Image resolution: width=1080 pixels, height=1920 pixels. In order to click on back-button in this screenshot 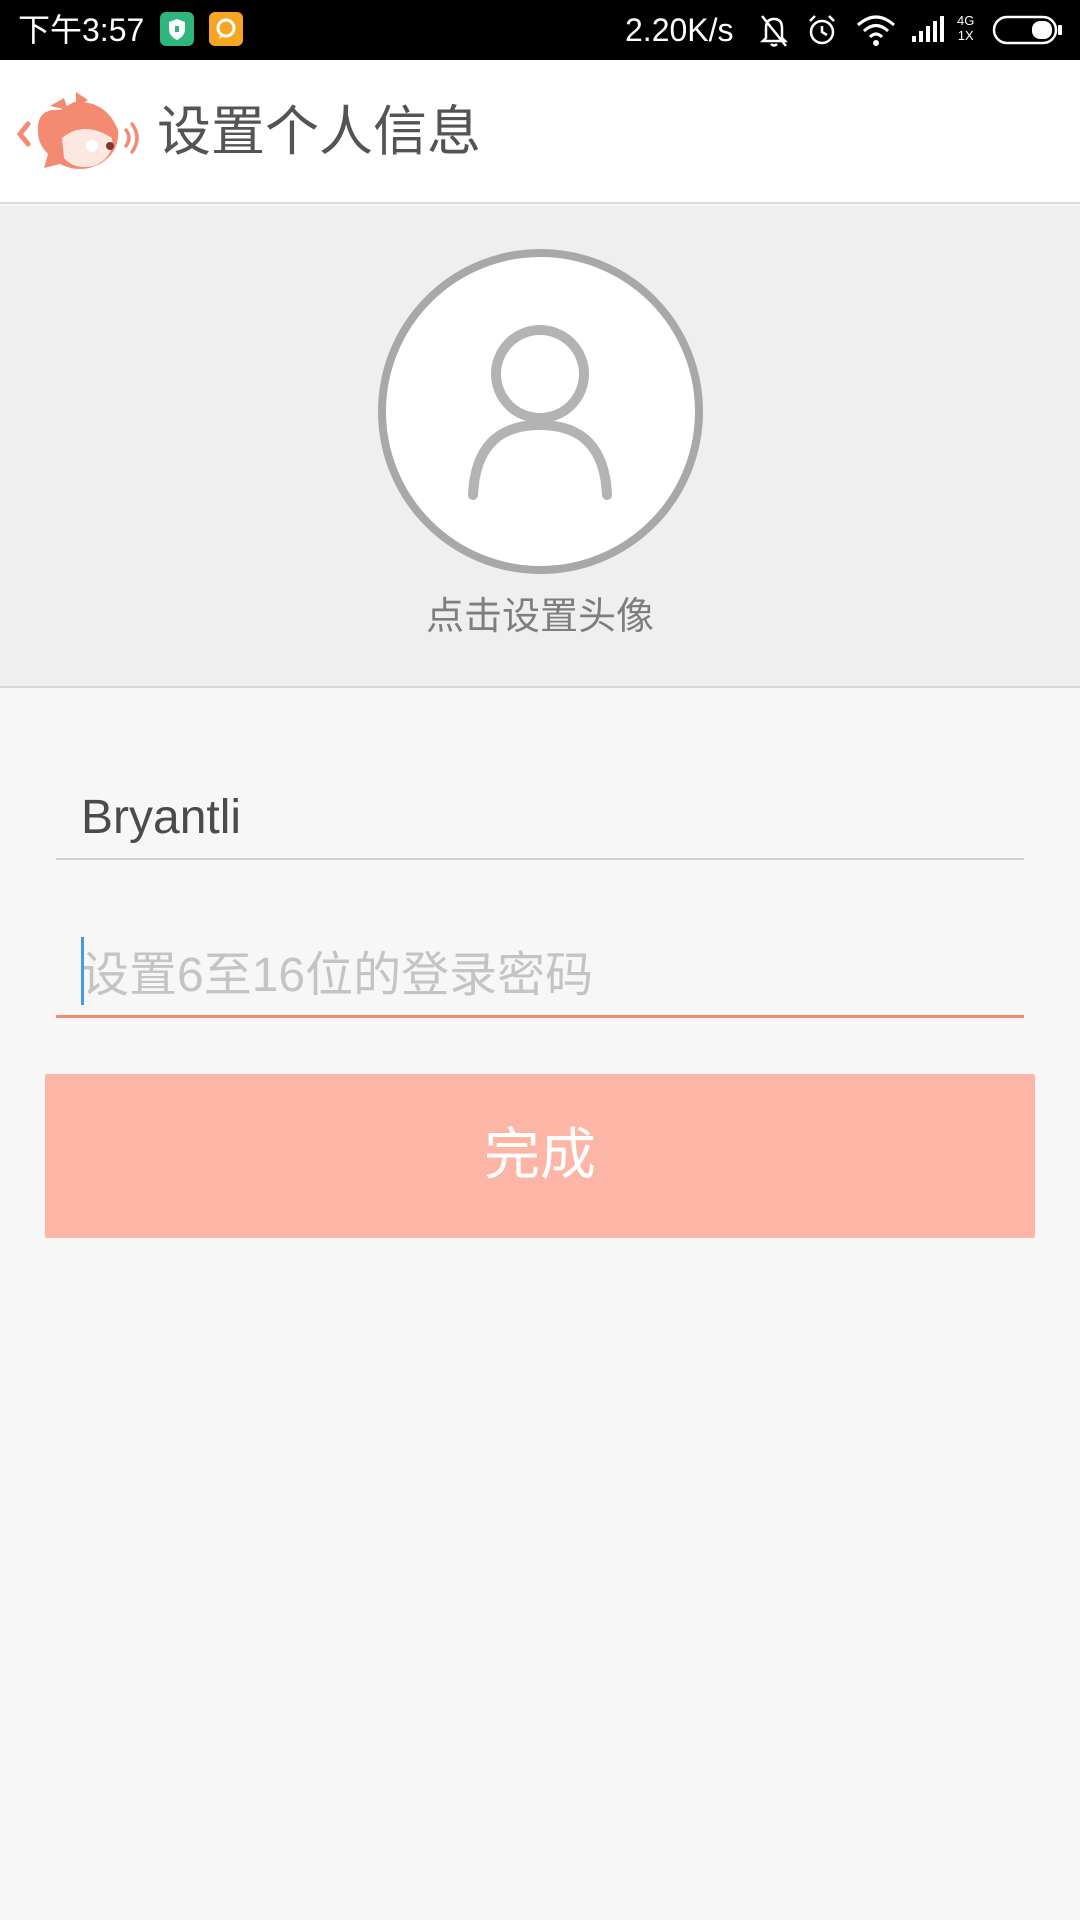, I will do `click(79, 130)`.